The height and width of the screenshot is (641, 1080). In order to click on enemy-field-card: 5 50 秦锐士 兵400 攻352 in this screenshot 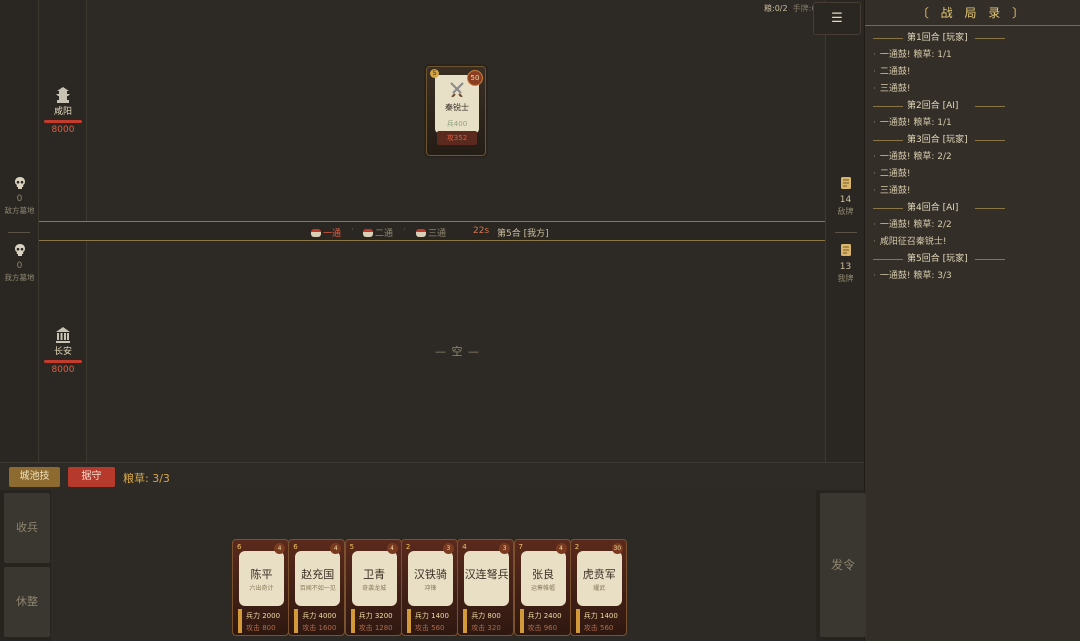, I will do `click(456, 111)`.